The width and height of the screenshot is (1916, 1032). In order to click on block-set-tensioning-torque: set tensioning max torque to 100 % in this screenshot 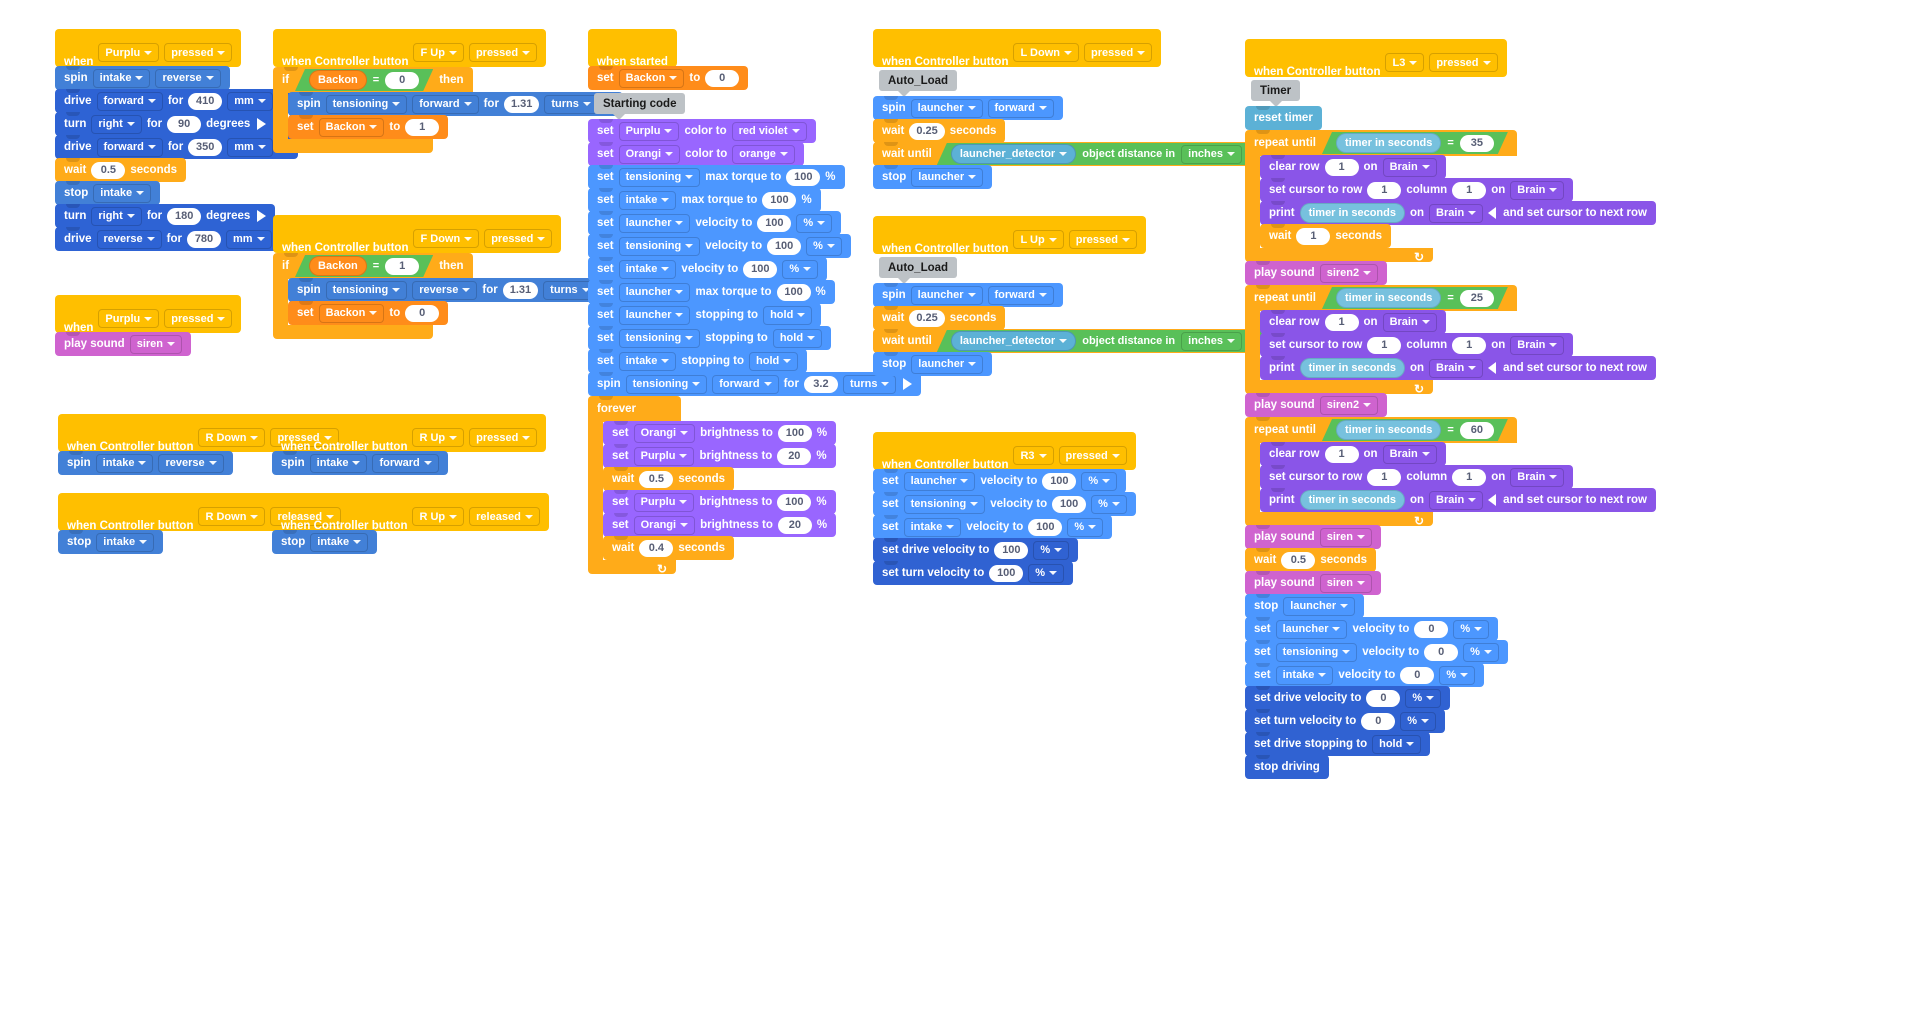, I will do `click(716, 177)`.